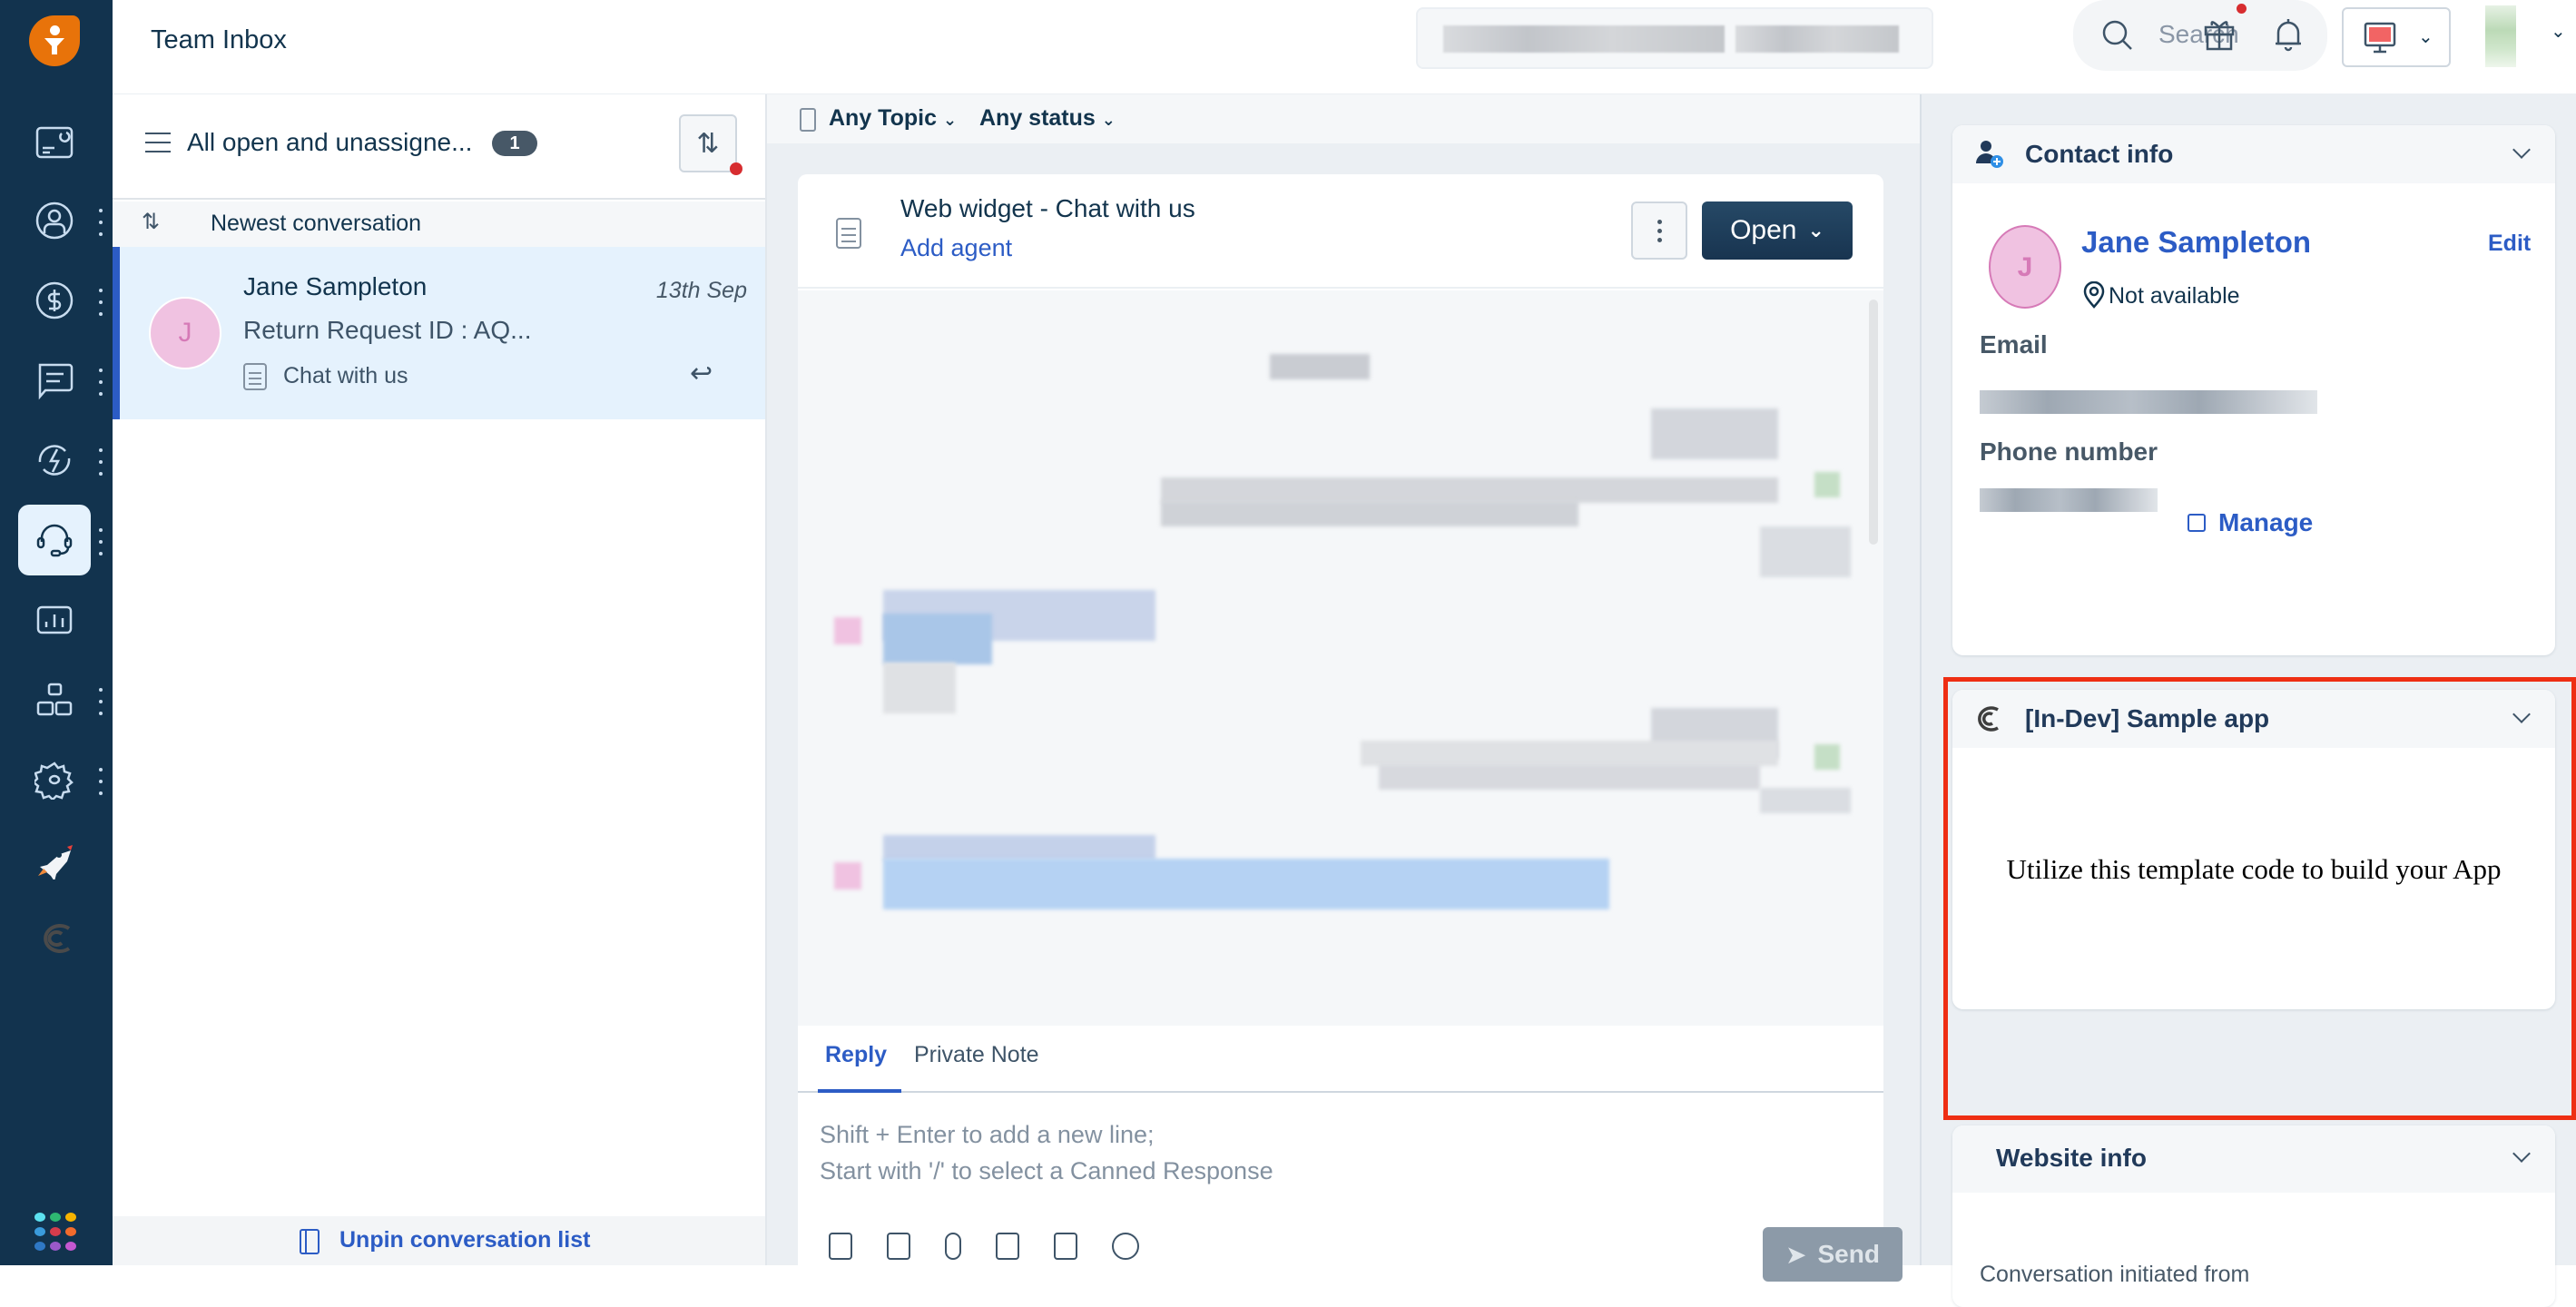 The height and width of the screenshot is (1307, 2576). I want to click on contact-info-title: Contact info, so click(2099, 154).